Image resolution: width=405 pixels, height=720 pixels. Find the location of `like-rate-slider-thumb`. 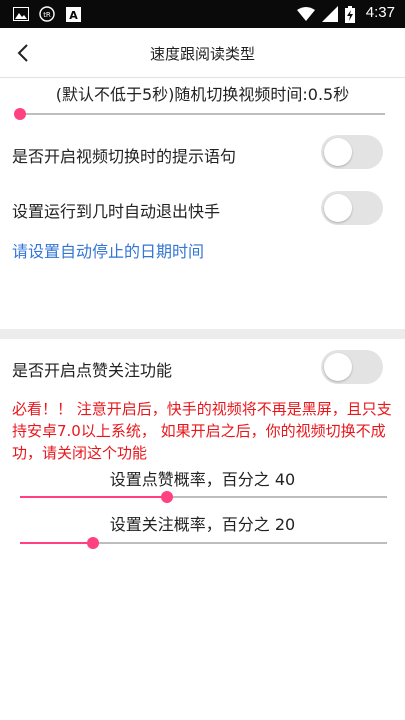

like-rate-slider-thumb is located at coordinates (166, 497).